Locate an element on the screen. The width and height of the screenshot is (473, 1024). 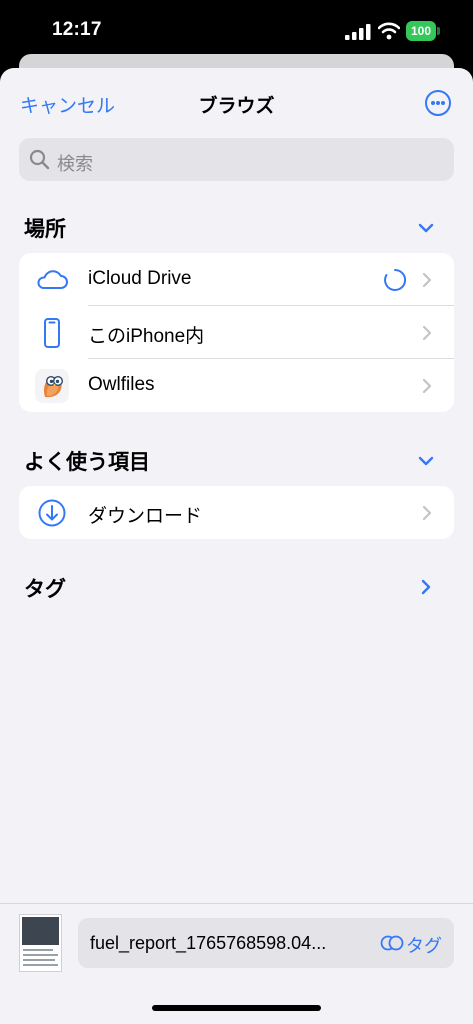
section-title-tags: タグ is located at coordinates (45, 589).